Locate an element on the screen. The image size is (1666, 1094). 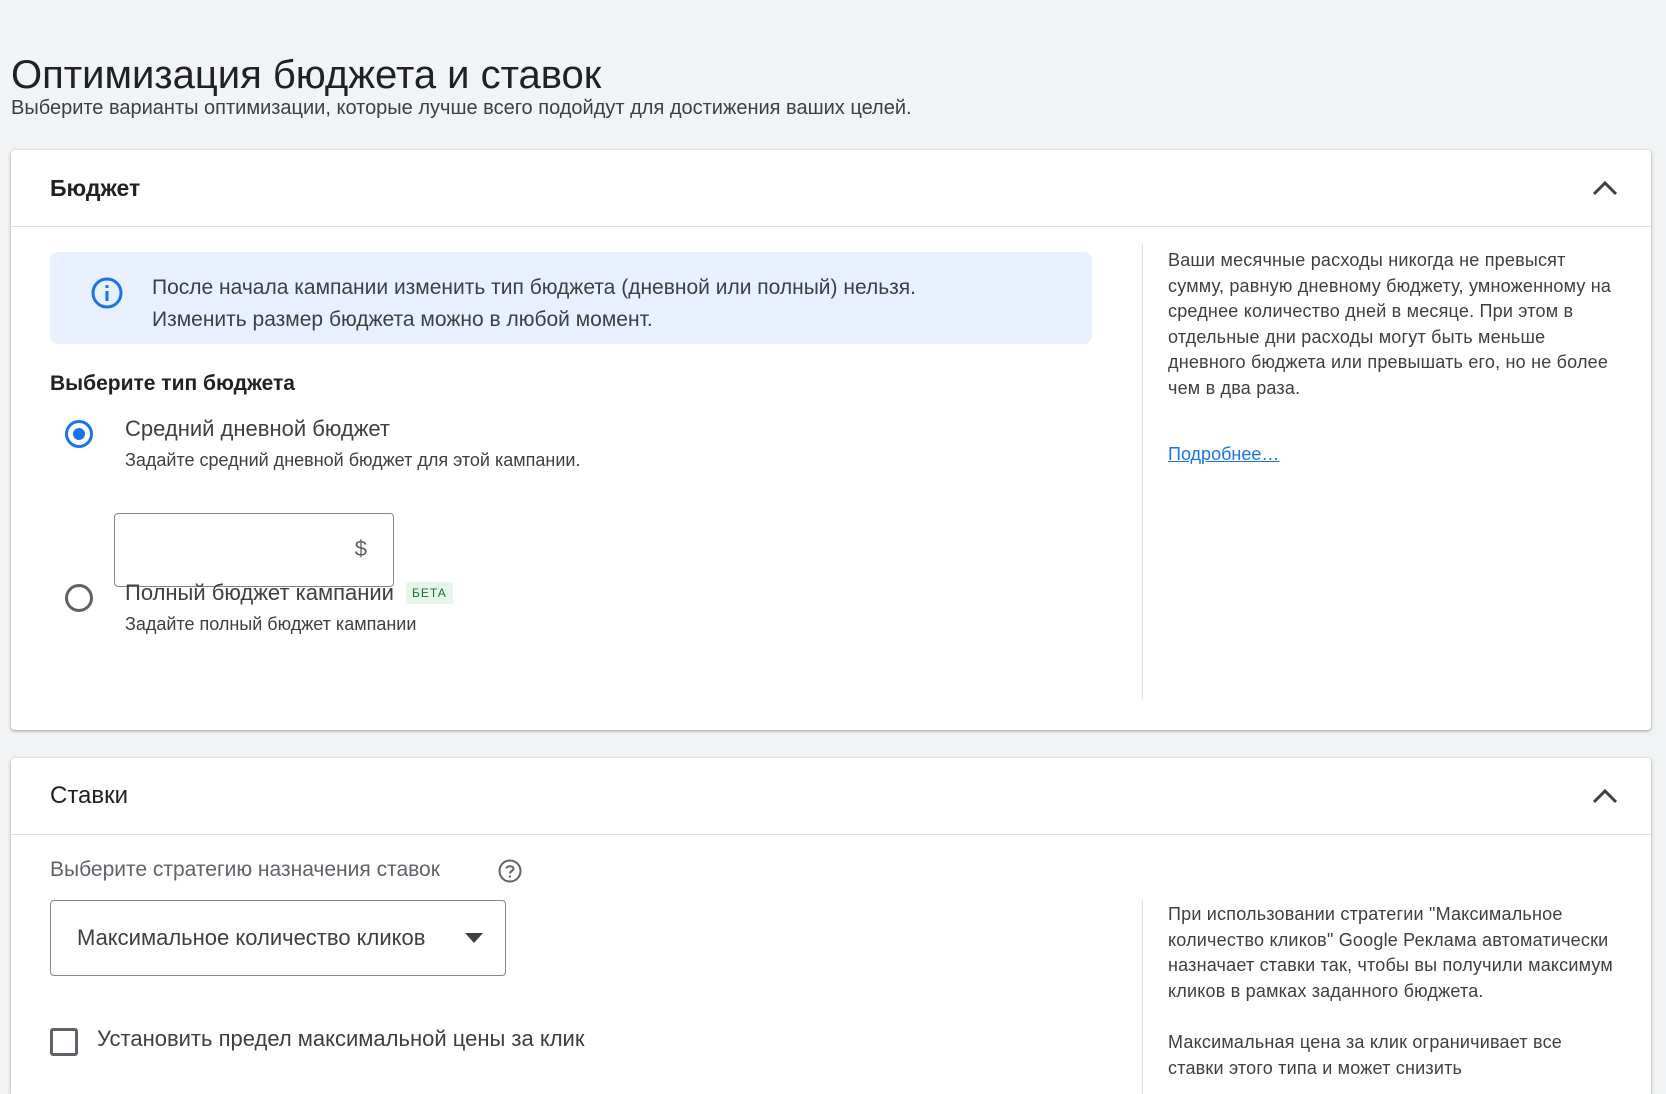
radio-daily-budget-indicator is located at coordinates (79, 434).